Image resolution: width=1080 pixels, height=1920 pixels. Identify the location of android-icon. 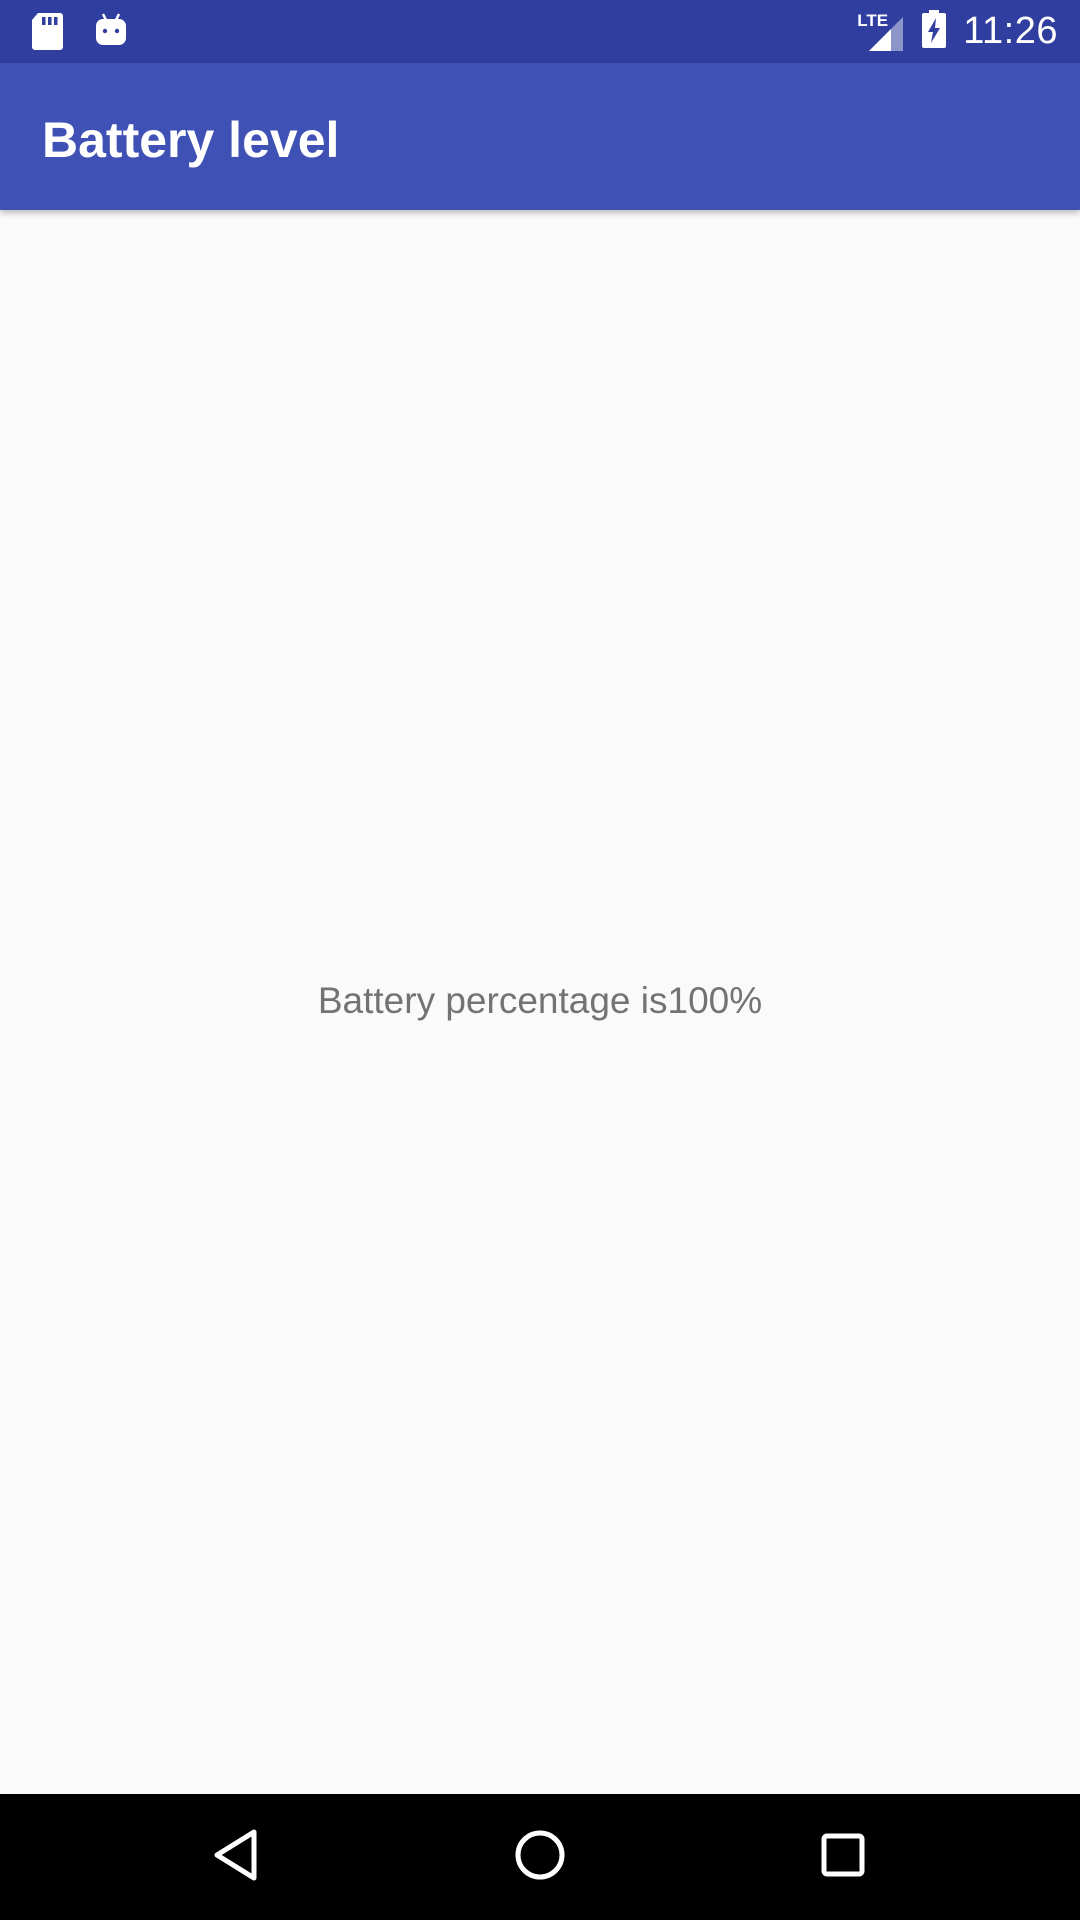
(111, 33).